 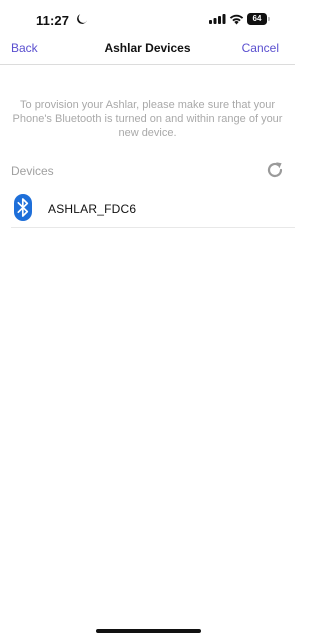 I want to click on battery-icon: 64, so click(x=258, y=19).